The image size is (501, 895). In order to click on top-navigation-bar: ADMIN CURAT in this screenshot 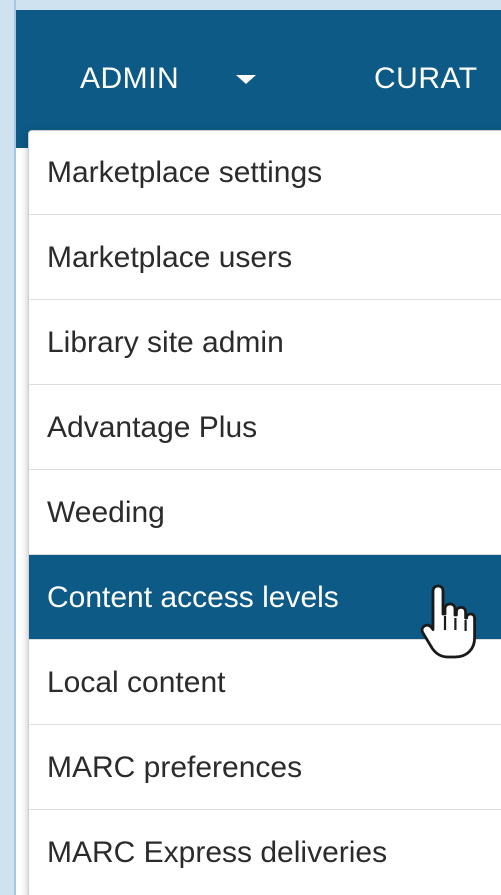, I will do `click(258, 79)`.